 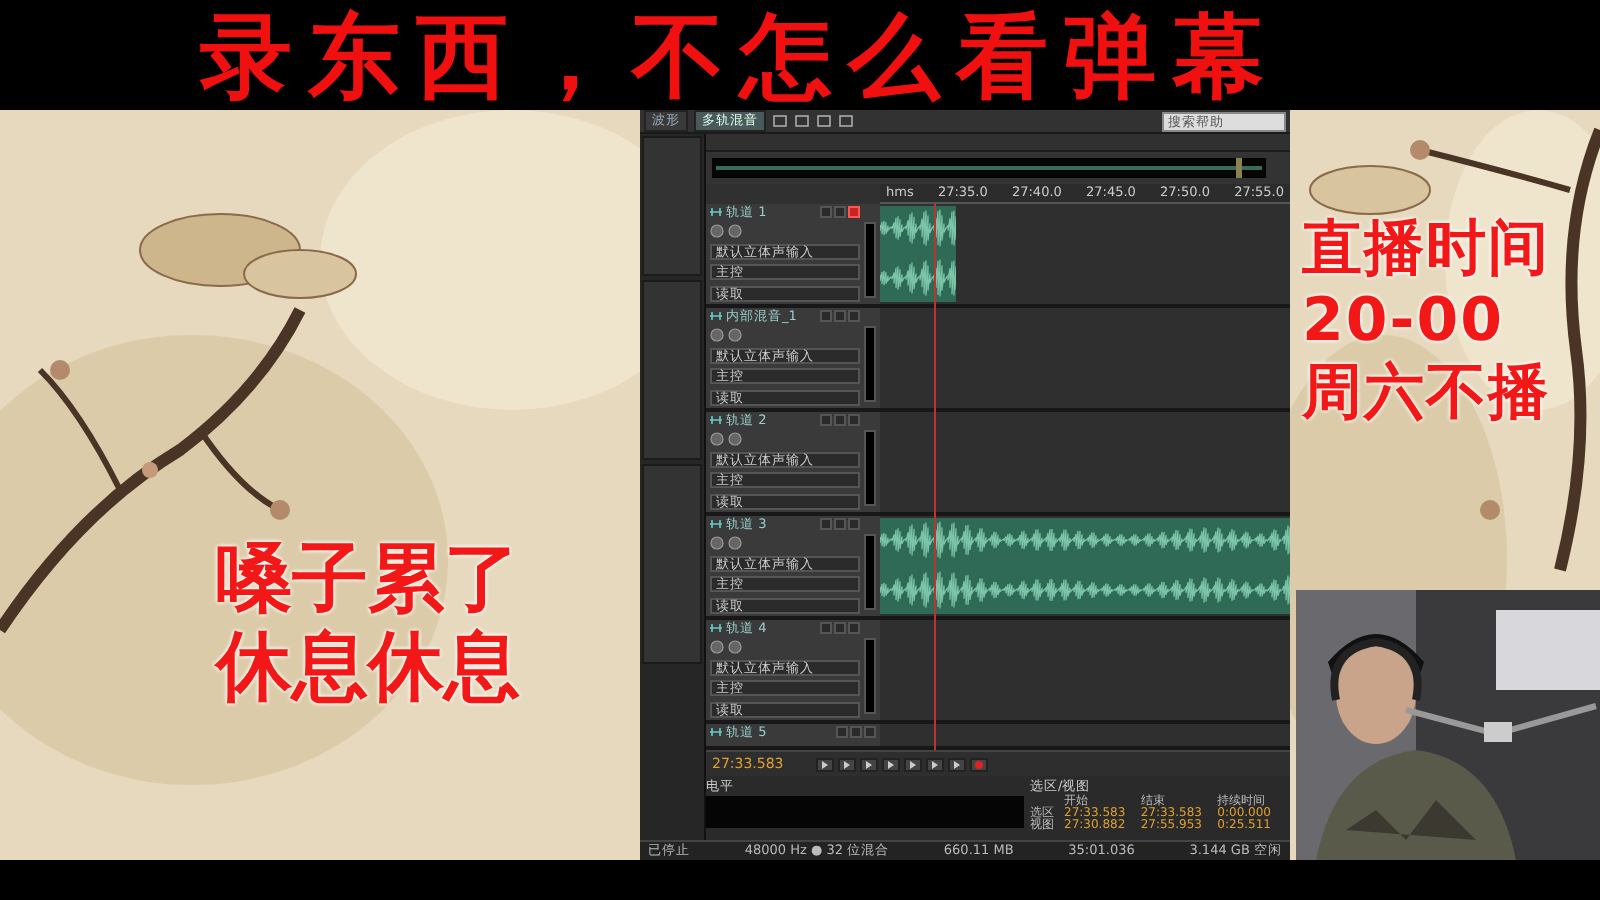 What do you see at coordinates (918, 254) in the screenshot?
I see `audio-clip` at bounding box center [918, 254].